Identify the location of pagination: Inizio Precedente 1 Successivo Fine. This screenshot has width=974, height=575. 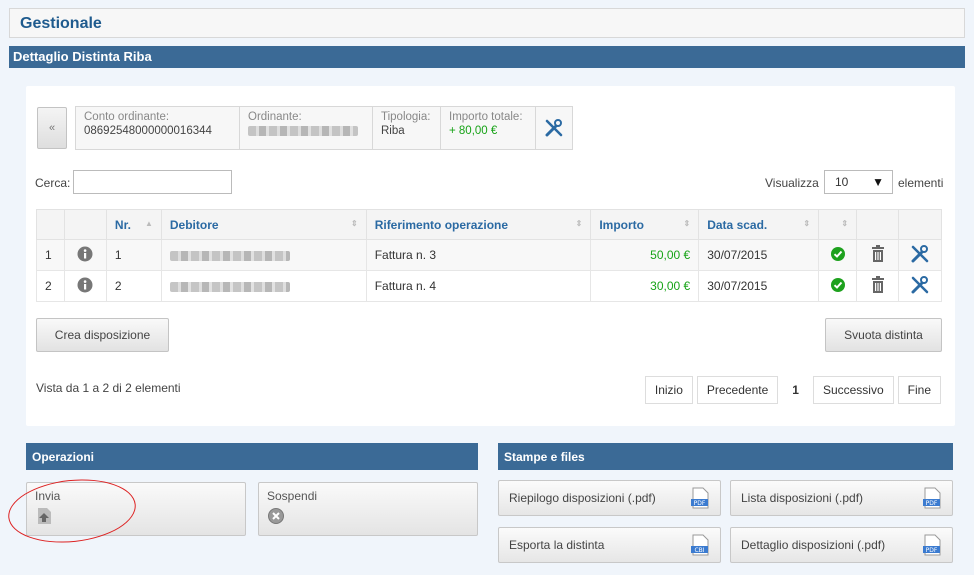
(791, 390).